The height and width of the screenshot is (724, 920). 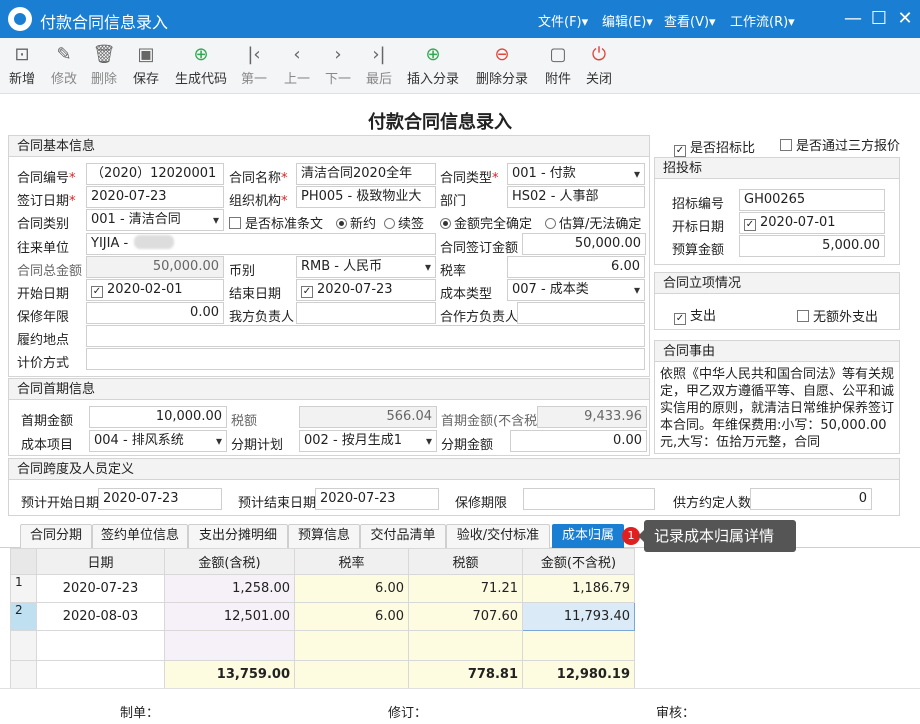 I want to click on is-standard-checkbox: 是否标准条文, so click(x=276, y=222).